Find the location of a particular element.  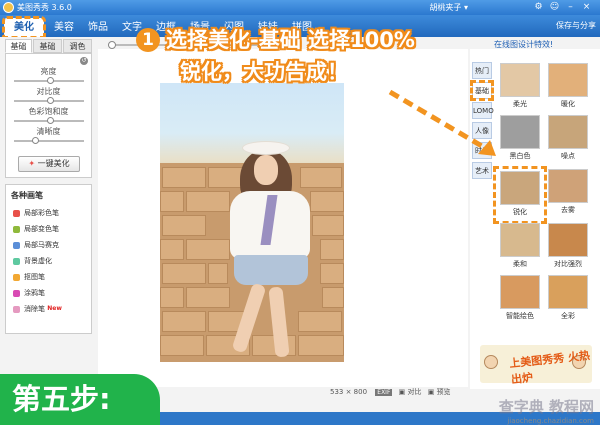

minimize-icon: – is located at coordinates (570, 7).